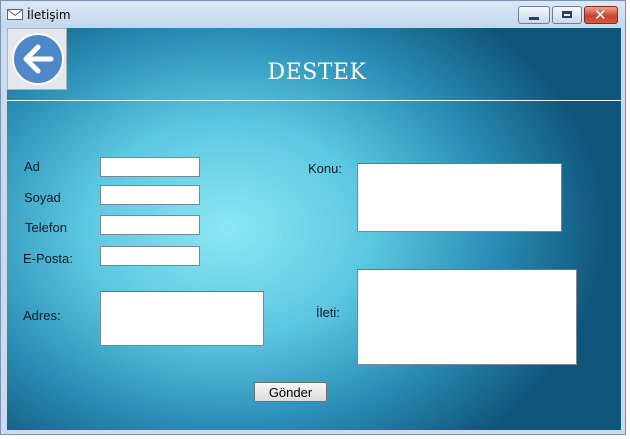 This screenshot has height=439, width=630. I want to click on konu-field, so click(459, 197).